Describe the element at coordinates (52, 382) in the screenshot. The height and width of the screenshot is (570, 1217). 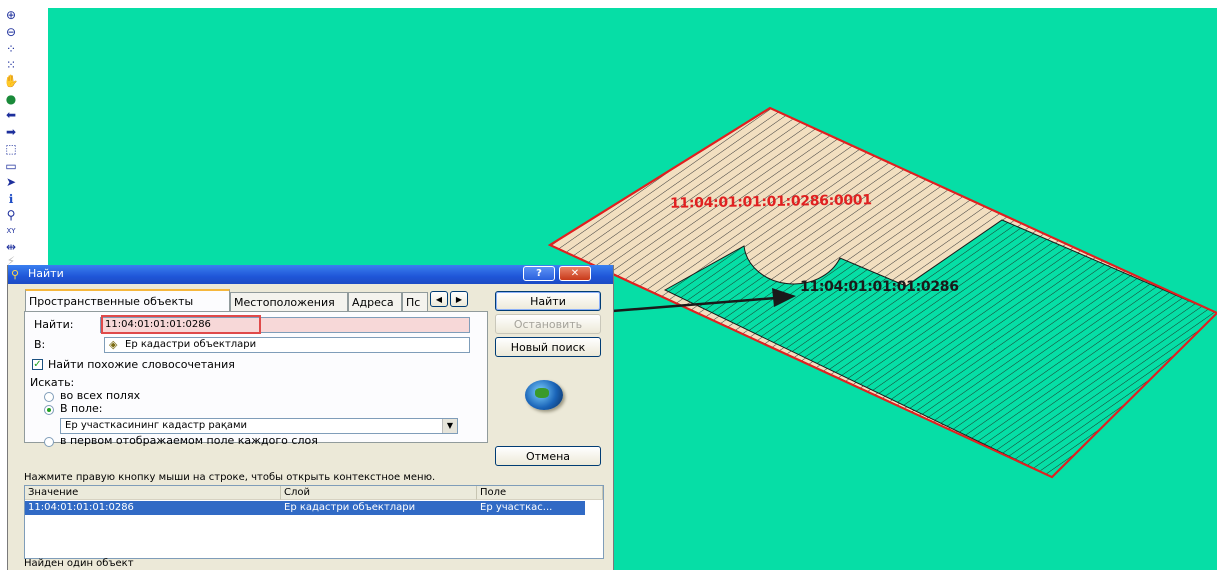
I see `search-label: Искать:` at that location.